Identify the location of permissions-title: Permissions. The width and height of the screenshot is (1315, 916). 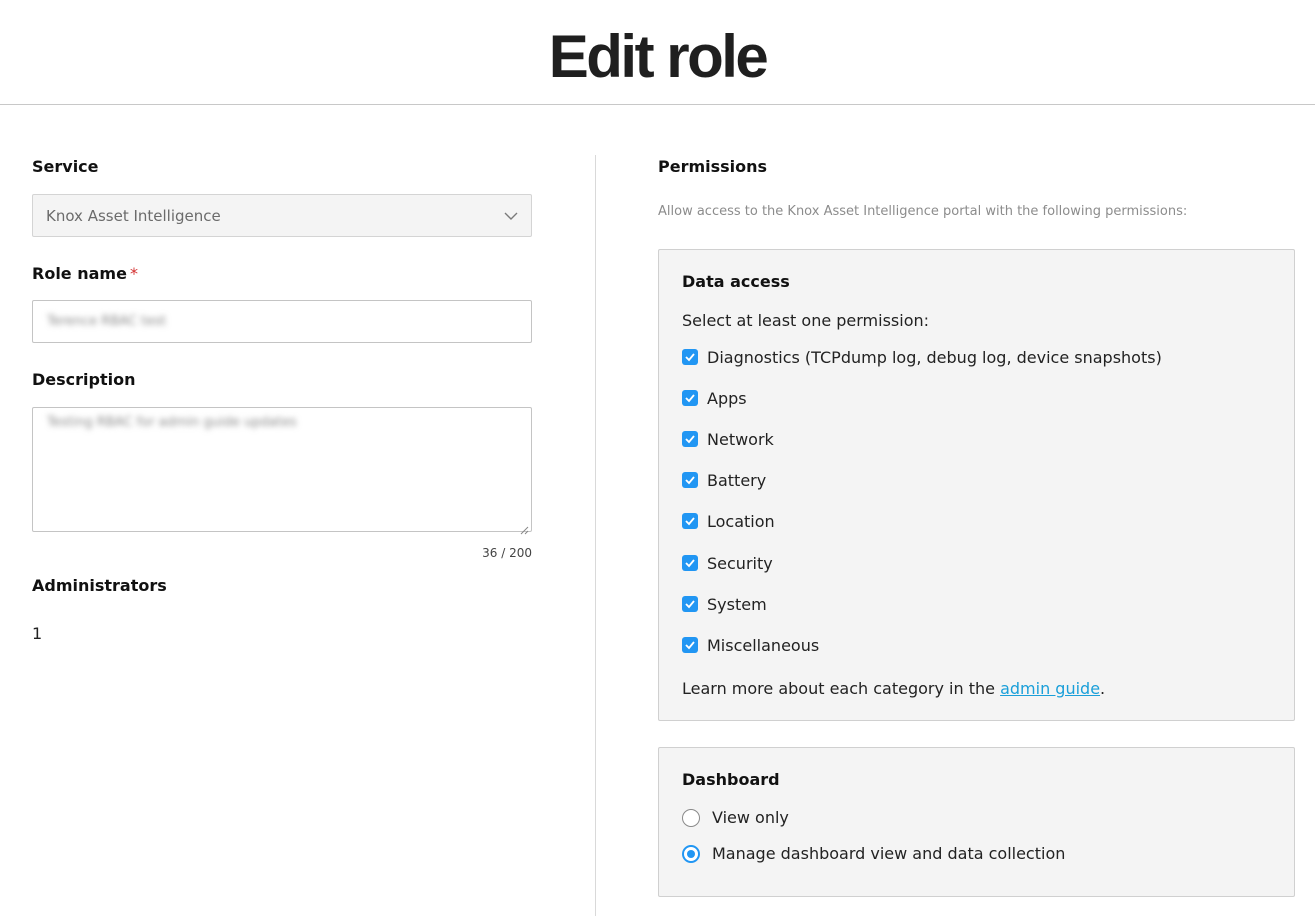
(713, 166).